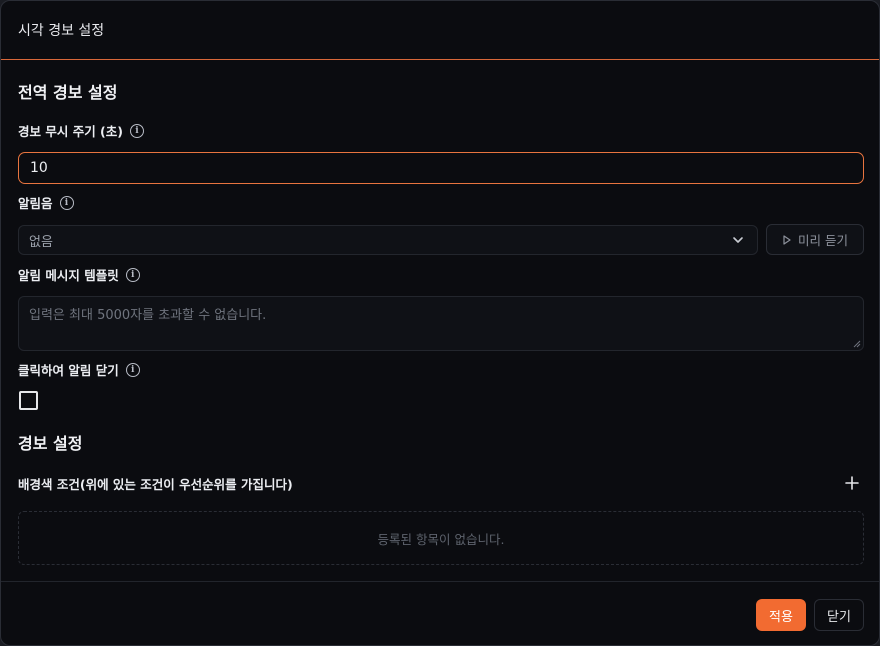 This screenshot has width=880, height=646. I want to click on sound-selected-value: 없음, so click(41, 242).